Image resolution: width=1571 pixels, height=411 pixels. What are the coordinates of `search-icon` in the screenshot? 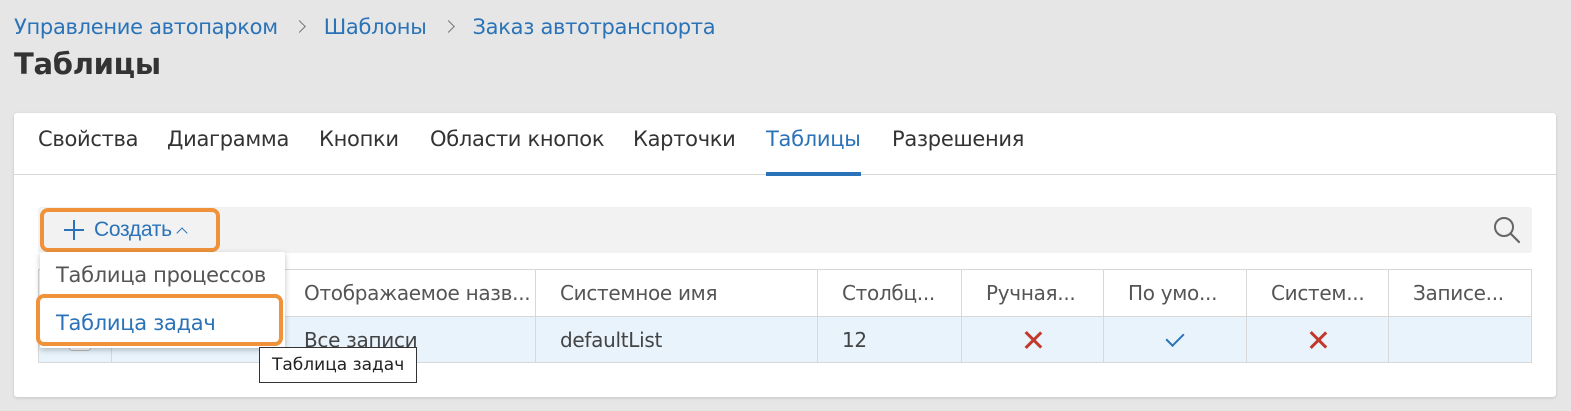 It's located at (1507, 230).